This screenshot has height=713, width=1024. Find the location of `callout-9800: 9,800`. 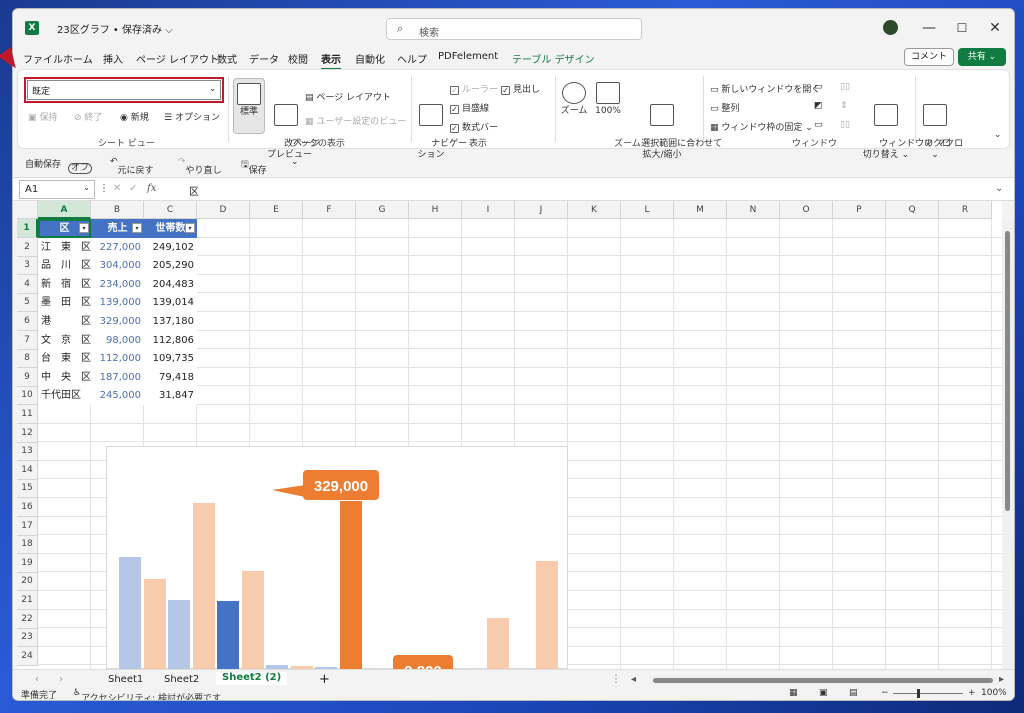

callout-9800: 9,800 is located at coordinates (423, 662).